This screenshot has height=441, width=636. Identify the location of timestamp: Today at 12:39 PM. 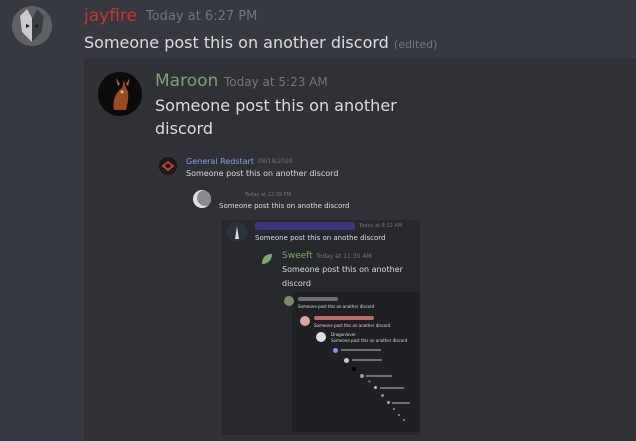
(268, 195).